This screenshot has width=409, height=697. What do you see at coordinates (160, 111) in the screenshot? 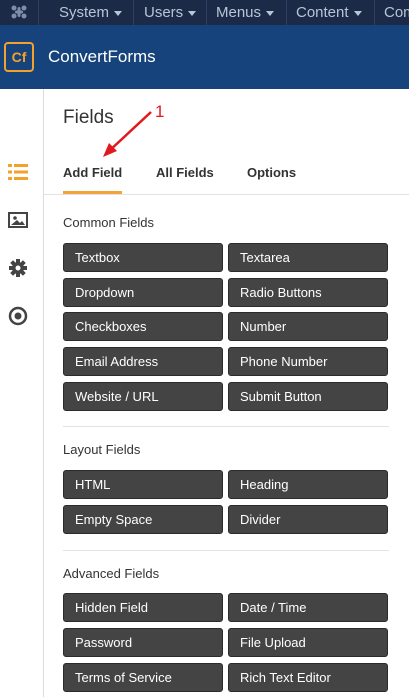
I see `annotation-number: 1` at bounding box center [160, 111].